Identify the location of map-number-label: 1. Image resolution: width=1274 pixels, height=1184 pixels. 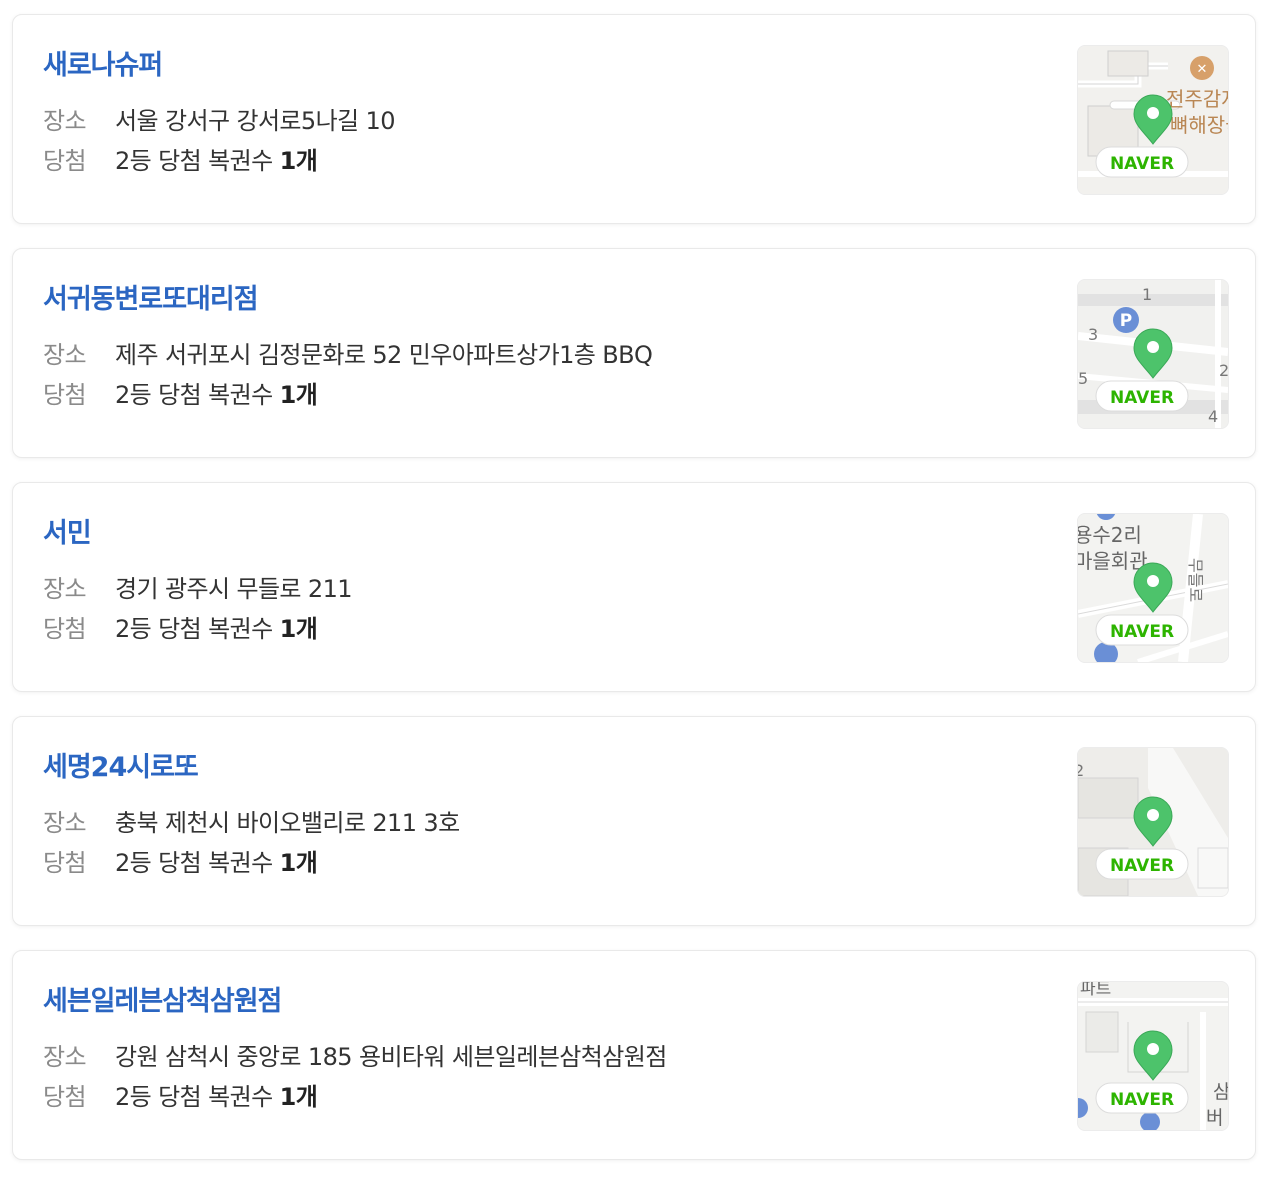
(1147, 294).